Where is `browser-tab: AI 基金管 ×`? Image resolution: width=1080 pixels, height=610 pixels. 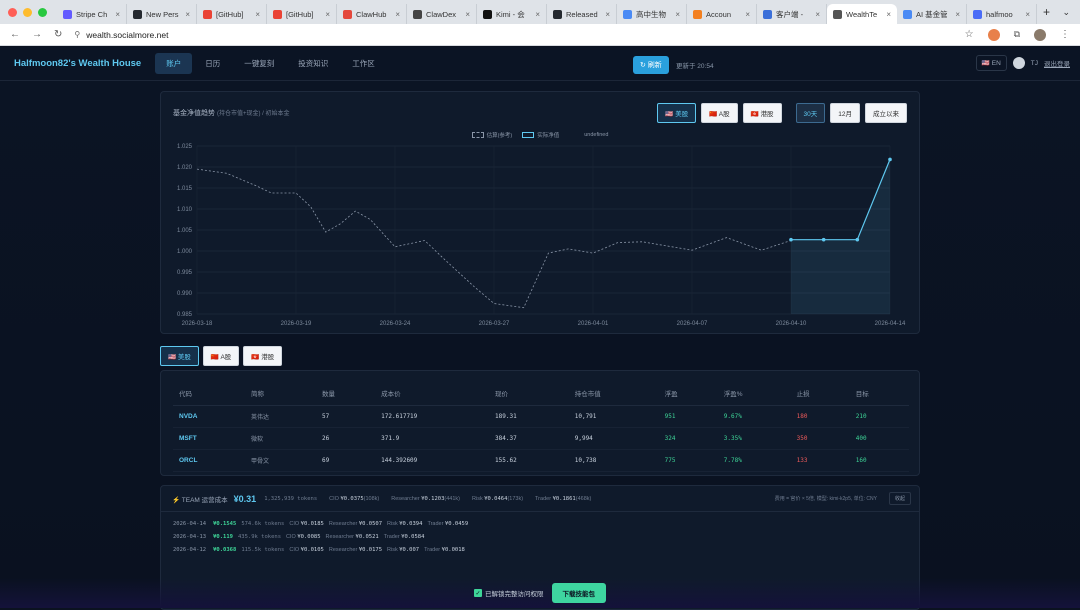
browser-tab: AI 基金管 × is located at coordinates (932, 14).